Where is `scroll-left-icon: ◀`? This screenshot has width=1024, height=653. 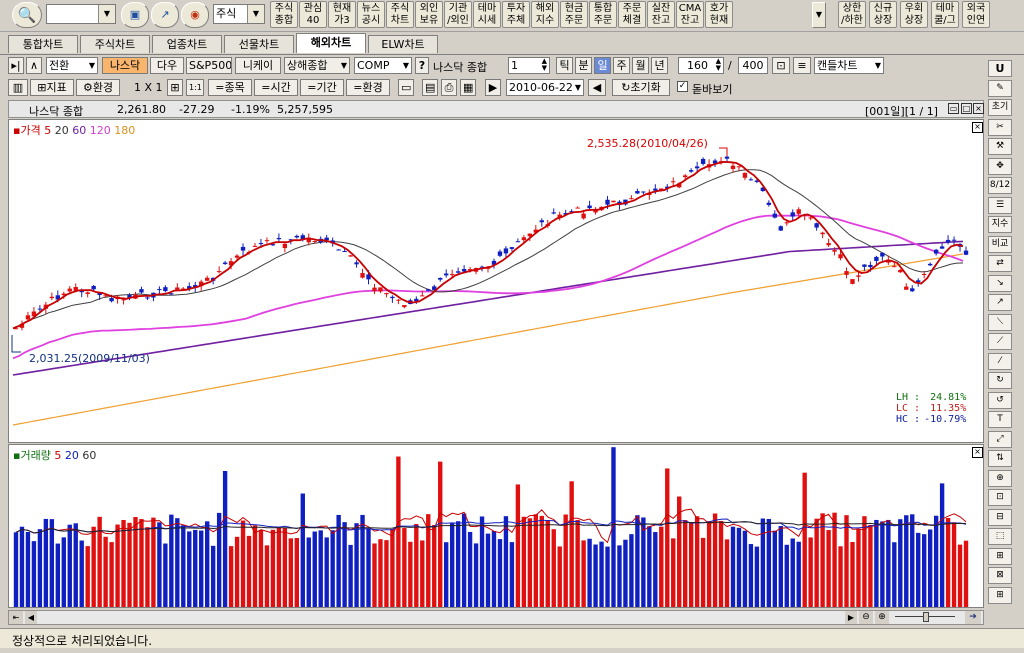
scroll-left-icon: ◀ is located at coordinates (31, 617).